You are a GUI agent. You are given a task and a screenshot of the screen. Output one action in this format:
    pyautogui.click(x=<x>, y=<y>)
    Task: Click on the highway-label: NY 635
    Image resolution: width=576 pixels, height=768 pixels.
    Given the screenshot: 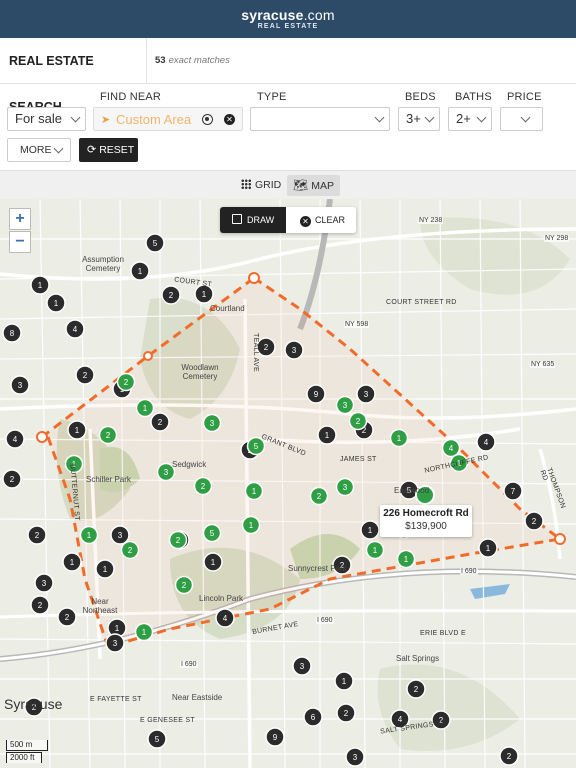 What is the action you would take?
    pyautogui.click(x=543, y=364)
    